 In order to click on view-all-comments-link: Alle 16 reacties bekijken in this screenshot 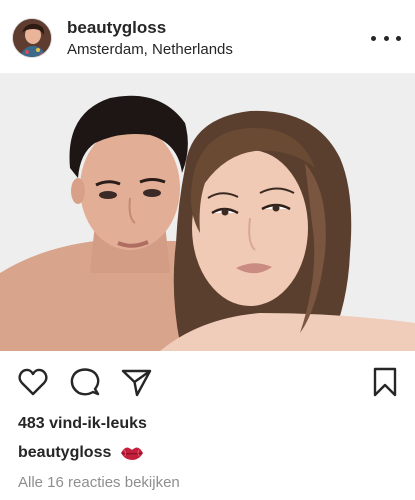, I will do `click(99, 483)`.